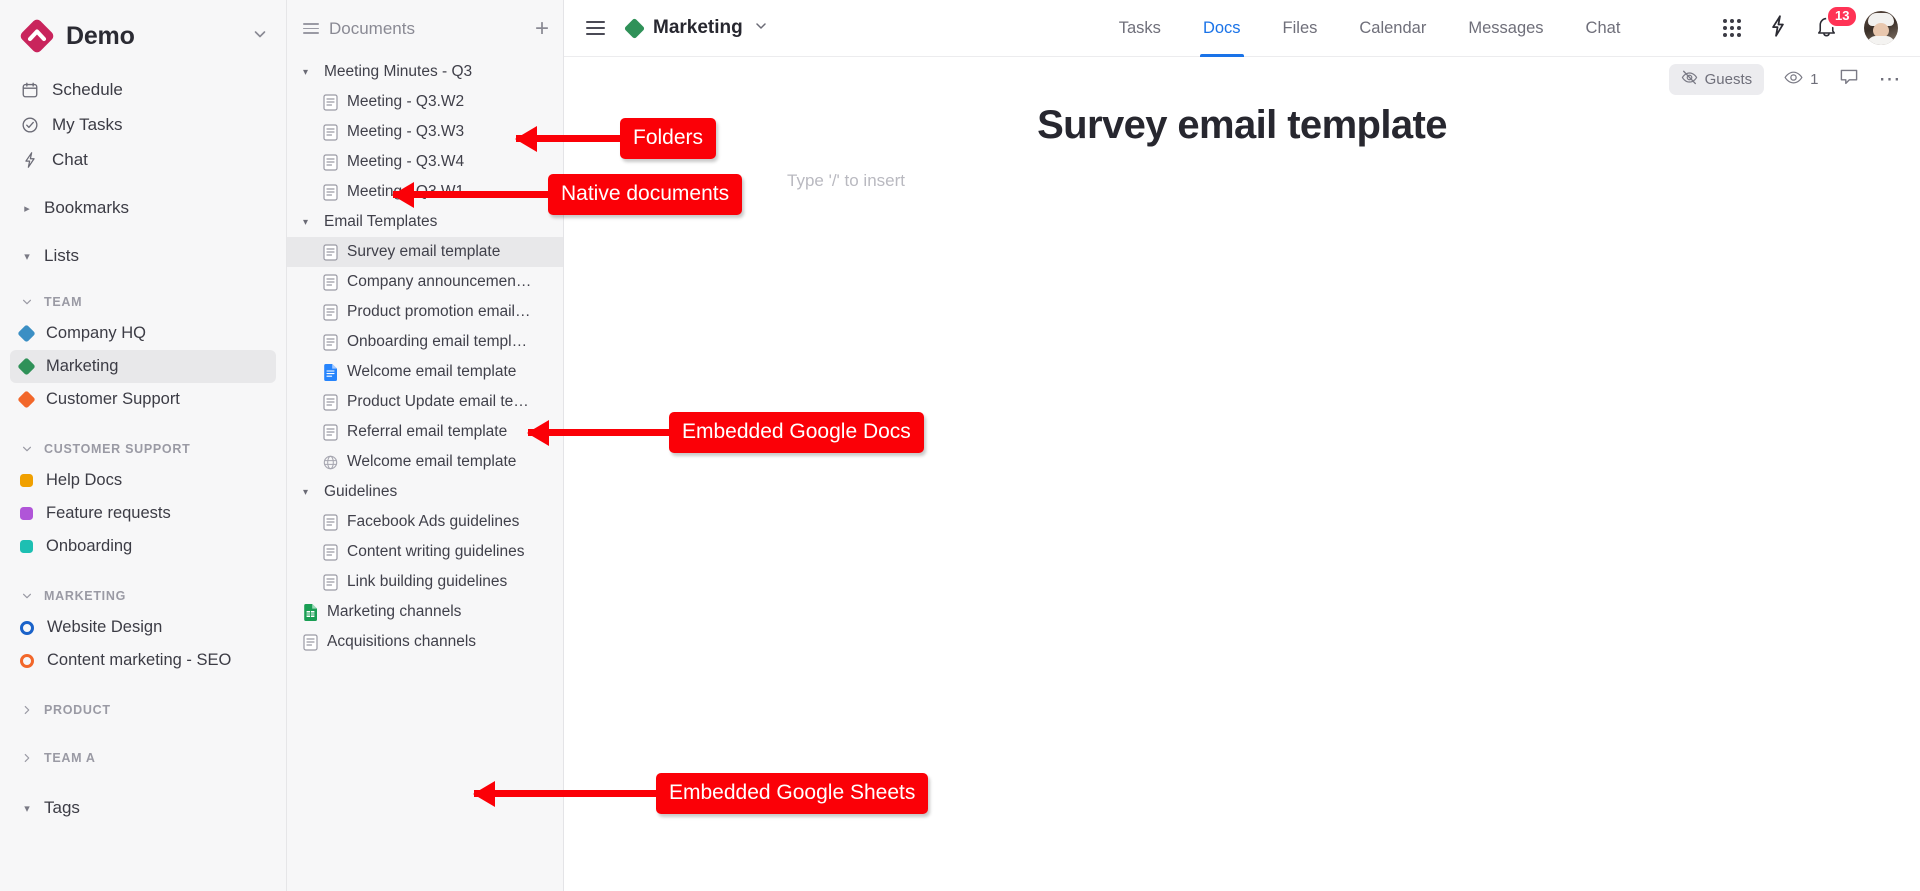  What do you see at coordinates (143, 124) in the screenshot?
I see `sidebar-item-my-tasks: My Tasks` at bounding box center [143, 124].